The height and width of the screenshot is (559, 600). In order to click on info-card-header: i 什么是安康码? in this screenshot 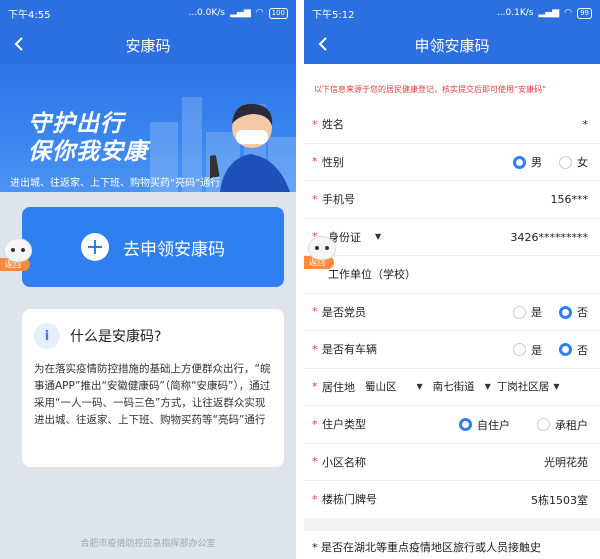, I will do `click(153, 336)`.